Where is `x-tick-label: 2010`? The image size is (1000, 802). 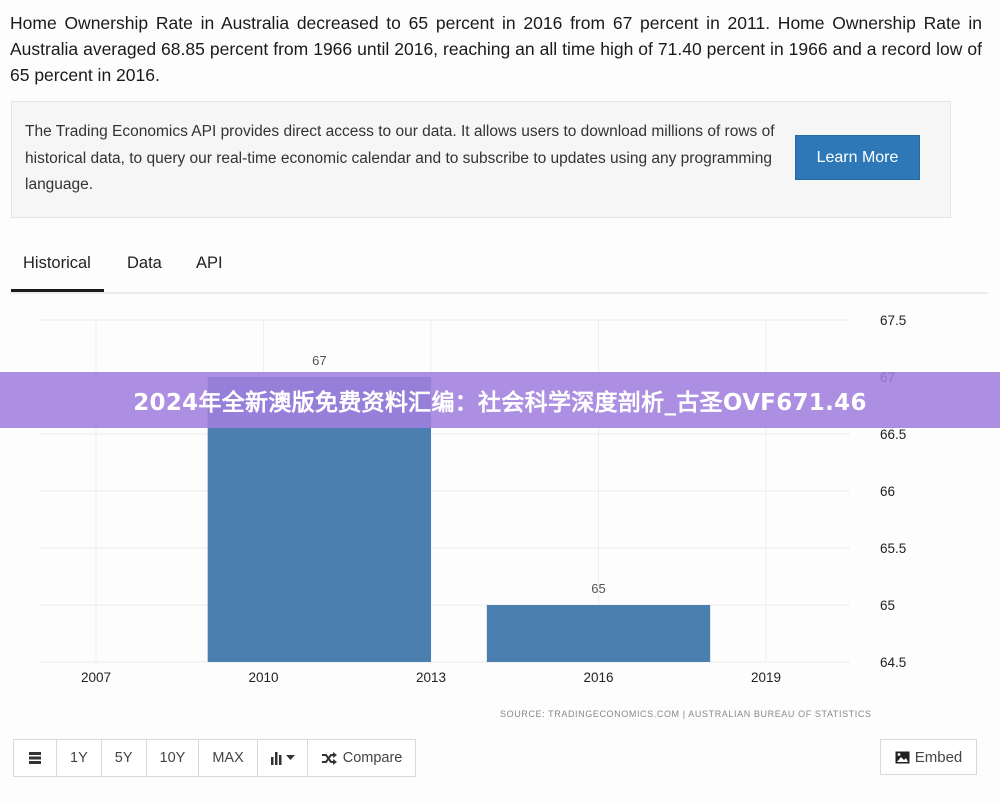 x-tick-label: 2010 is located at coordinates (263, 677).